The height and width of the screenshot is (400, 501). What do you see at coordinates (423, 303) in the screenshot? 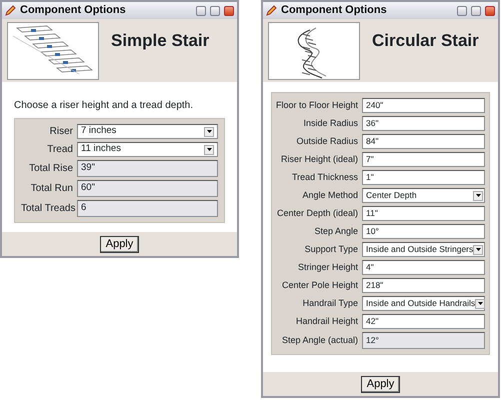
I see `dropdown: Inside and Outside Handrails` at bounding box center [423, 303].